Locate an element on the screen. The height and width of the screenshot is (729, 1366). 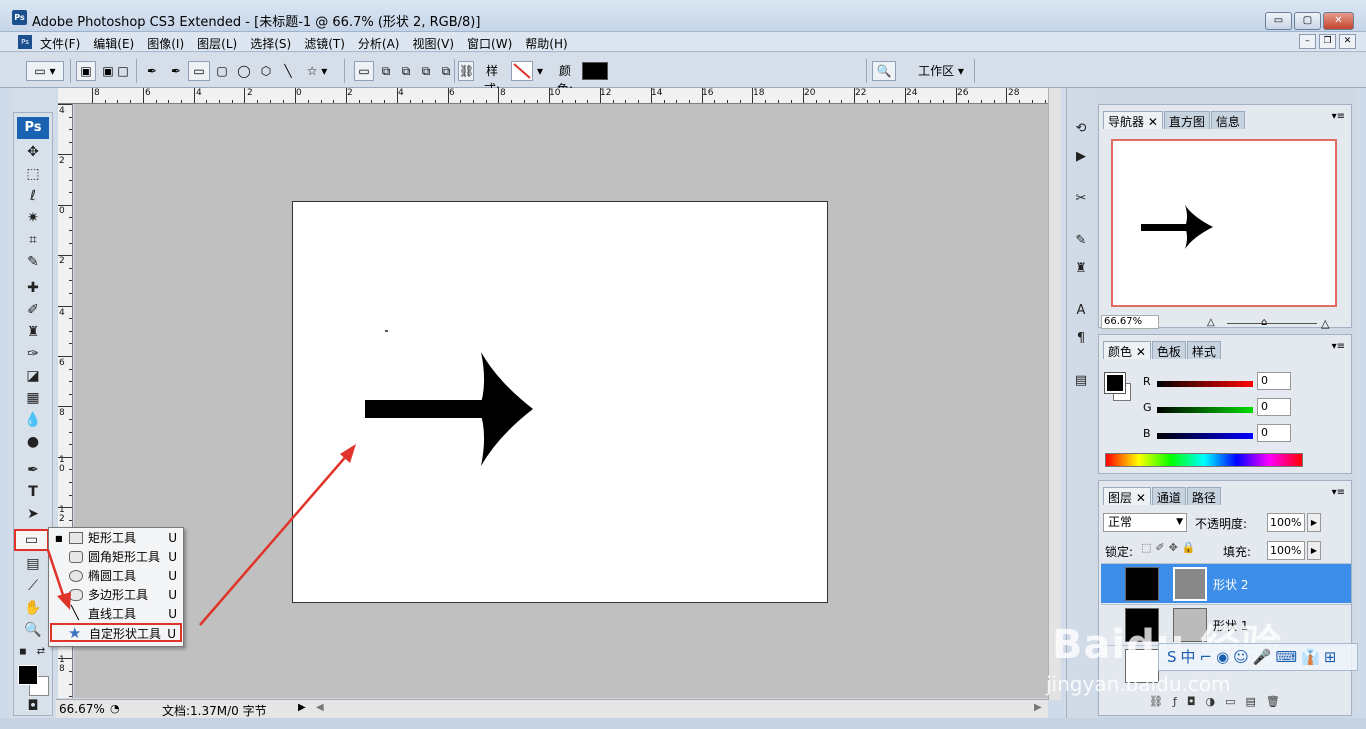
blur-icon: 💧 is located at coordinates (33, 420).